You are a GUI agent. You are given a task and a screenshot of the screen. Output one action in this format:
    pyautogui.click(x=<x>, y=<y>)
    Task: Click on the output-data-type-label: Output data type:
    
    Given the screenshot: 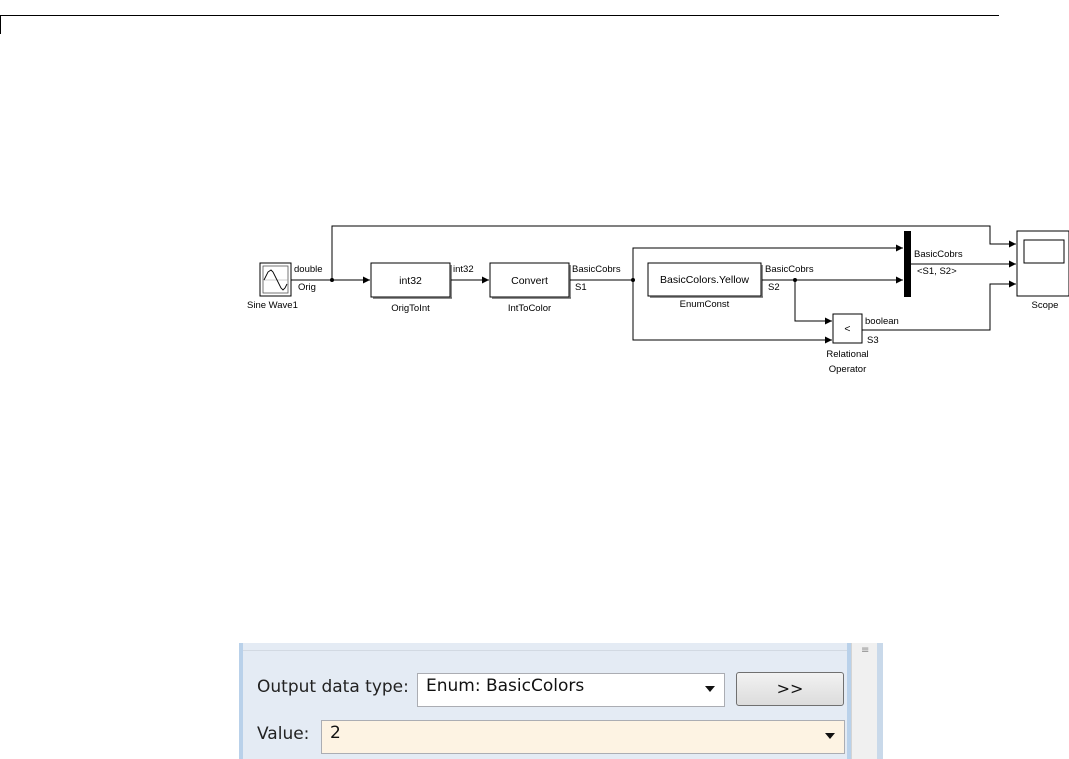 What is the action you would take?
    pyautogui.click(x=333, y=687)
    